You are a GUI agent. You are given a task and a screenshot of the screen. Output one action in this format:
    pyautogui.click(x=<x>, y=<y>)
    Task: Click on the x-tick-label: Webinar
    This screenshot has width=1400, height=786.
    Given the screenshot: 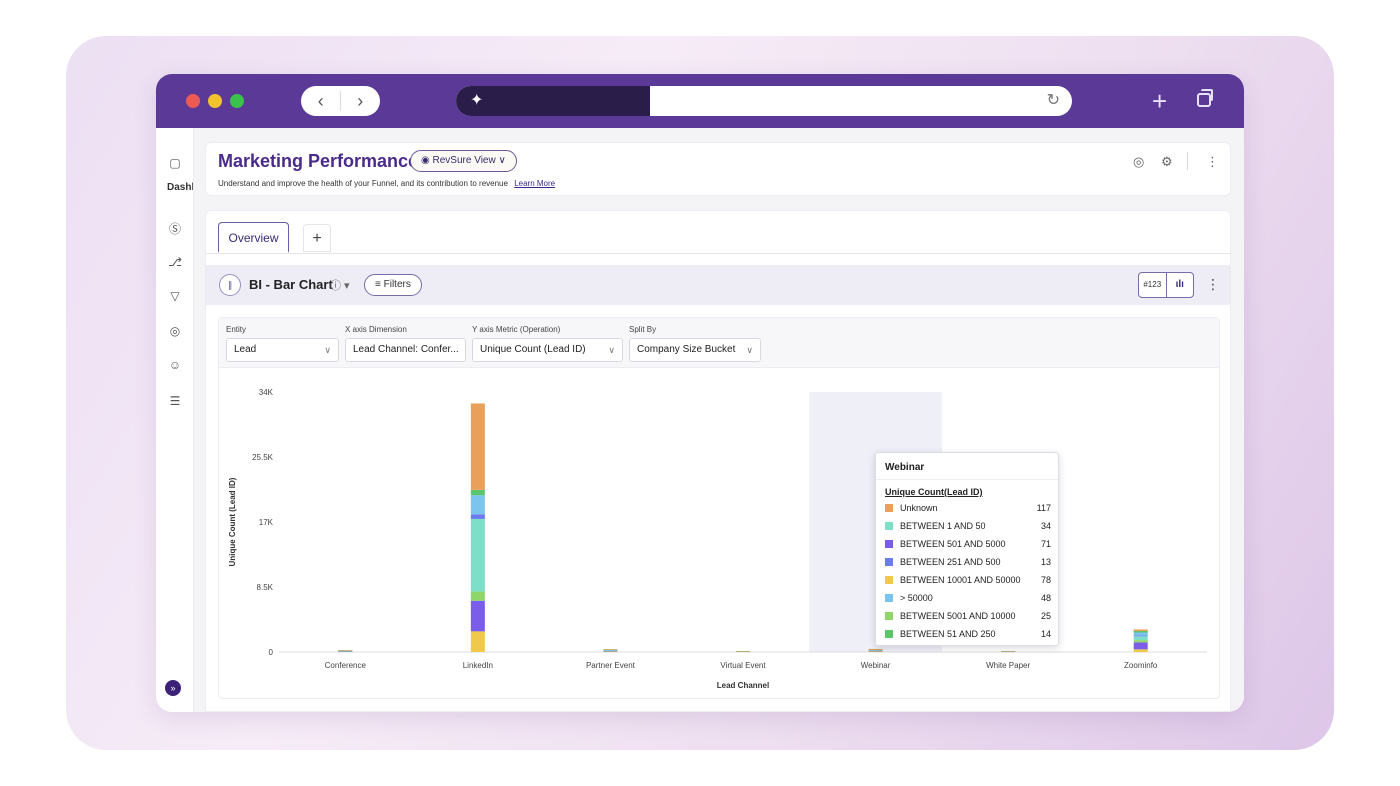 What is the action you would take?
    pyautogui.click(x=876, y=665)
    